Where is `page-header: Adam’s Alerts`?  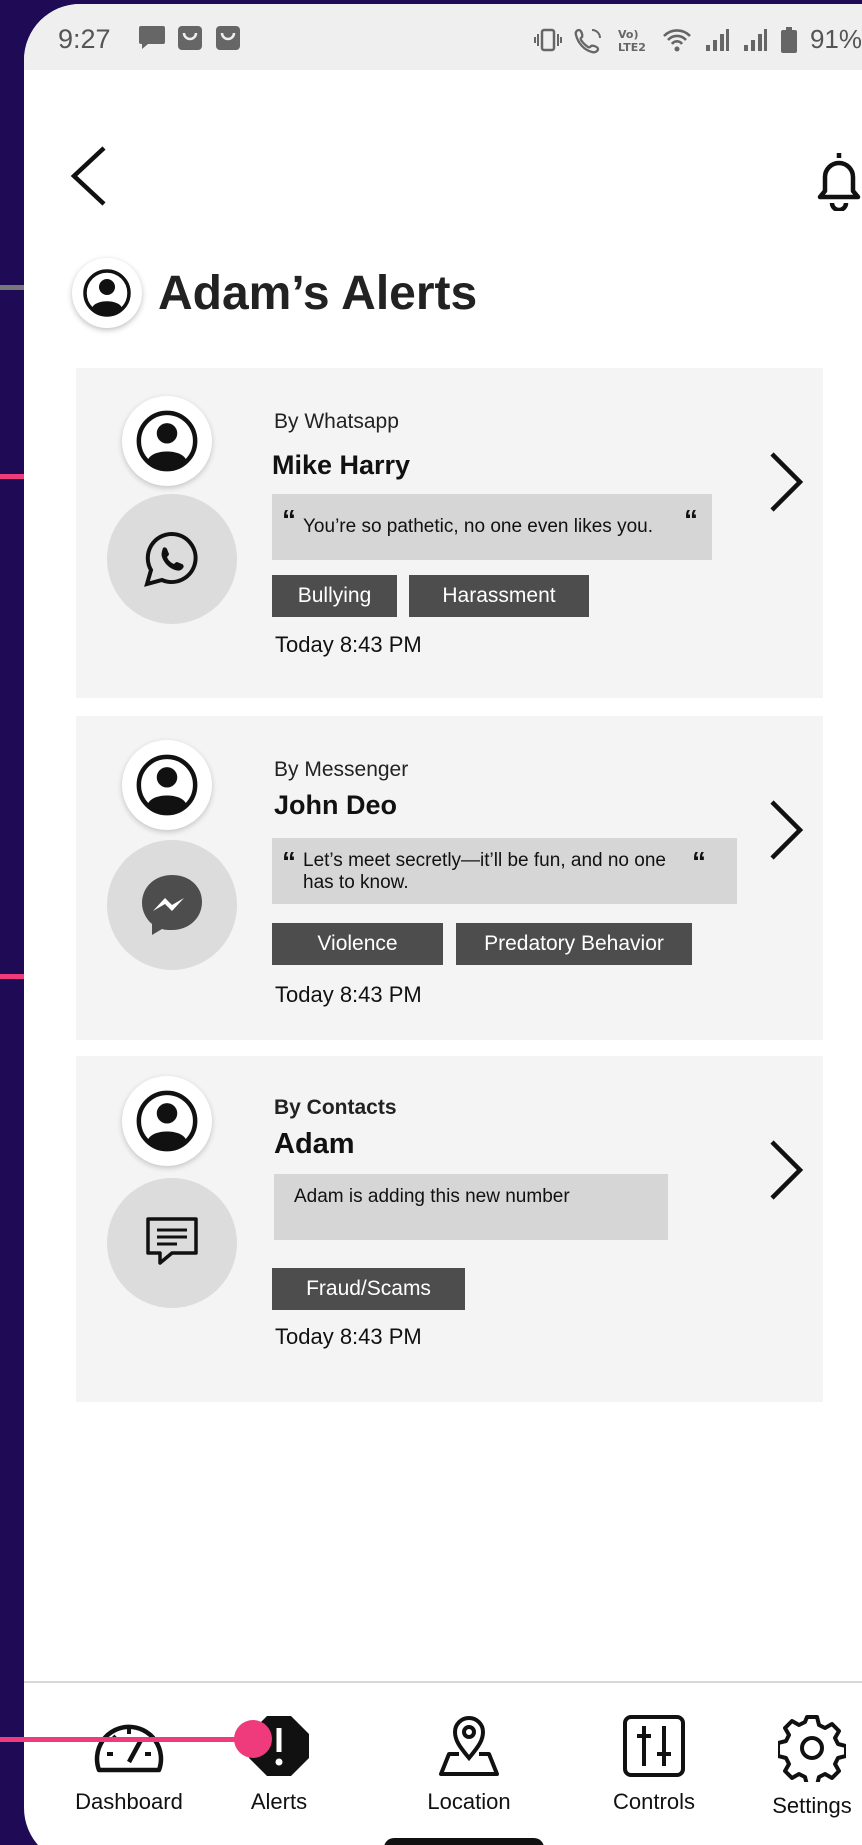
page-header: Adam’s Alerts is located at coordinates (274, 293).